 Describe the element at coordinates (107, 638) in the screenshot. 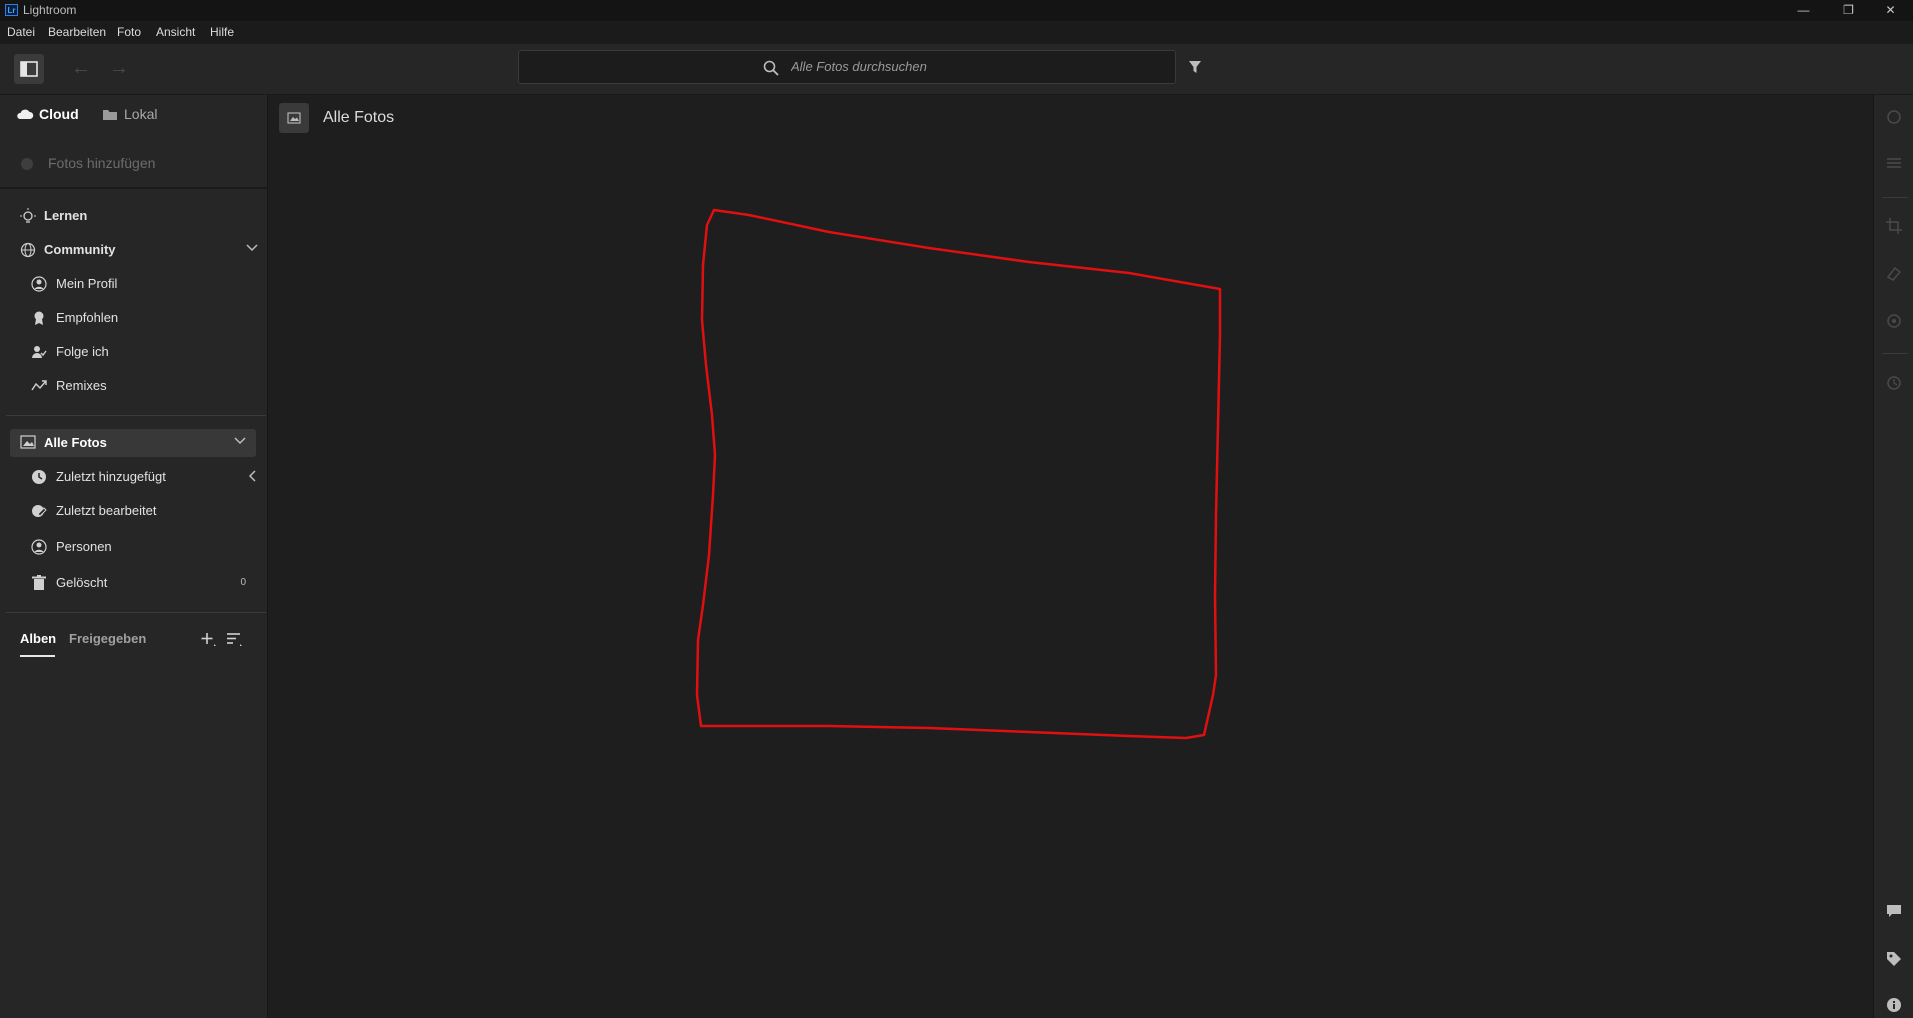

I see `tab-freigegeben: Freigegeben` at that location.